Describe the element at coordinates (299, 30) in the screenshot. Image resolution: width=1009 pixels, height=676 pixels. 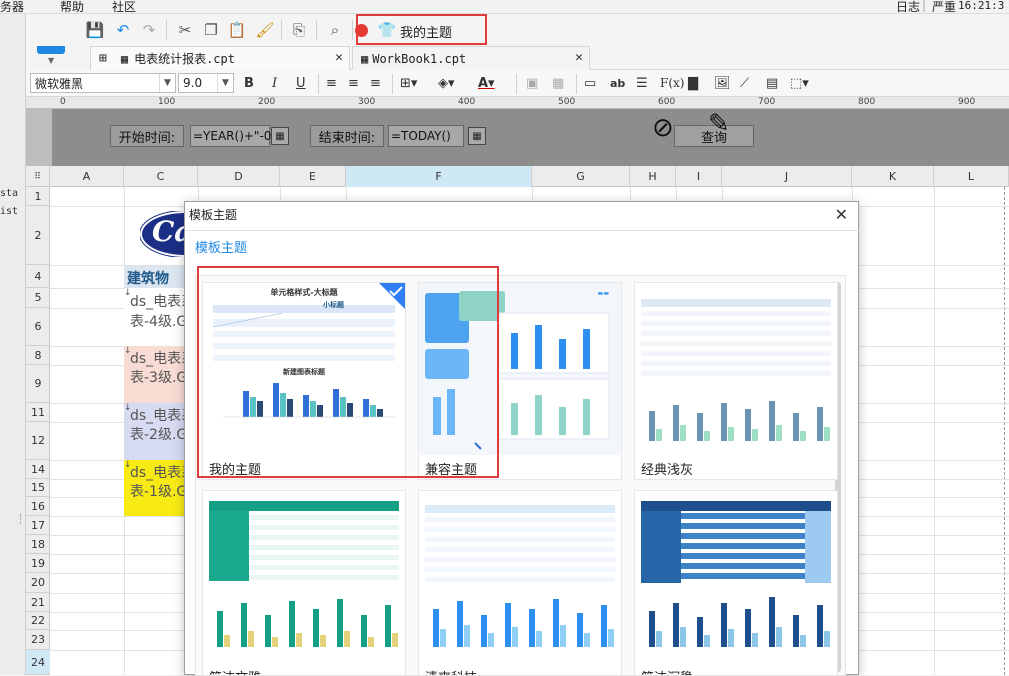
I see `preview-icon: ⎘` at that location.